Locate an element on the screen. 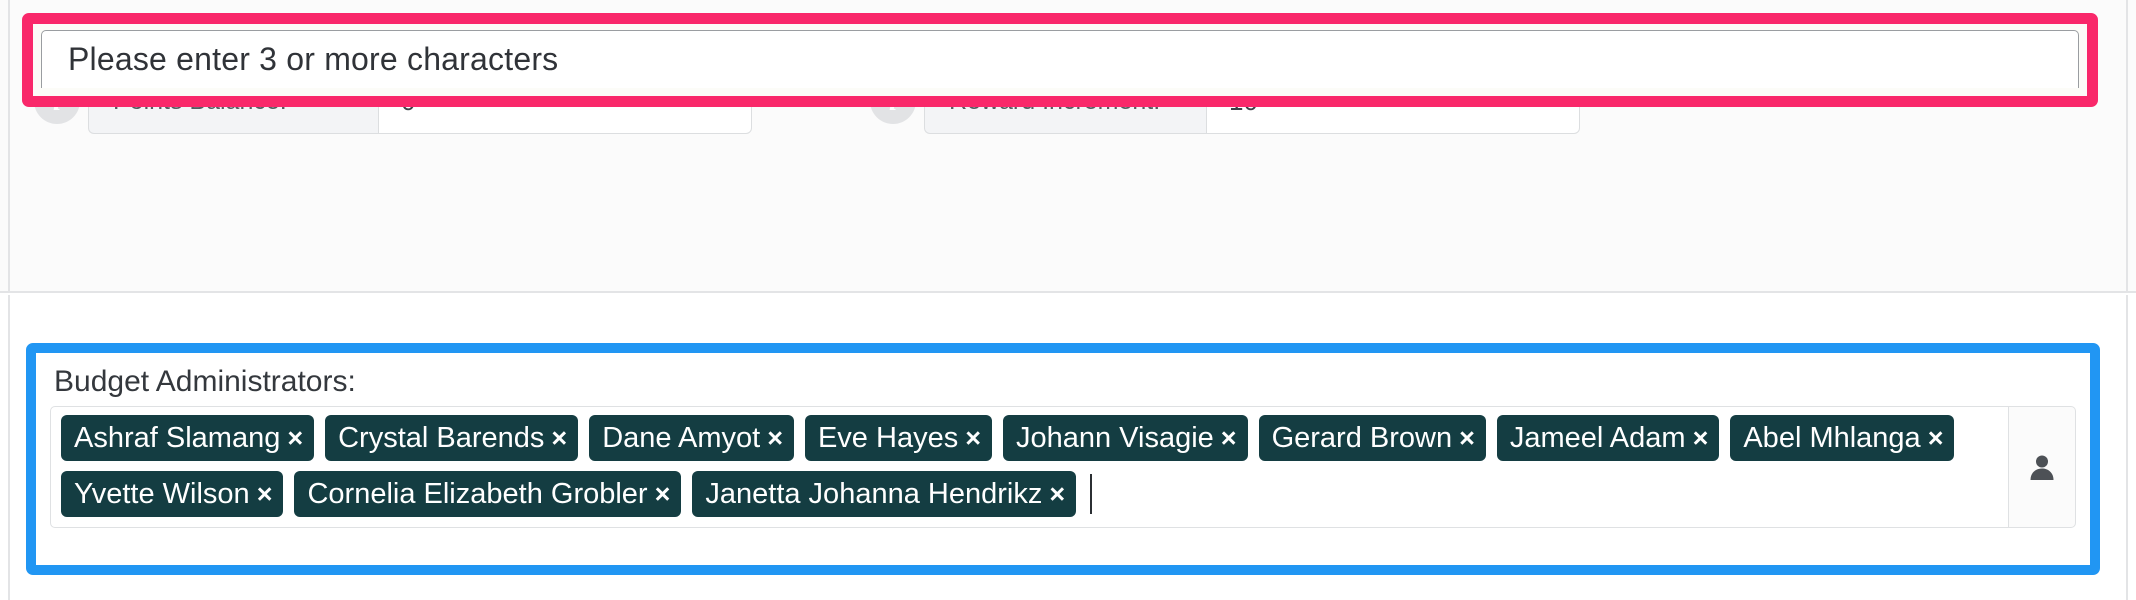 Image resolution: width=2136 pixels, height=600 pixels. administrator-tag: Dane Amyot × is located at coordinates (691, 438).